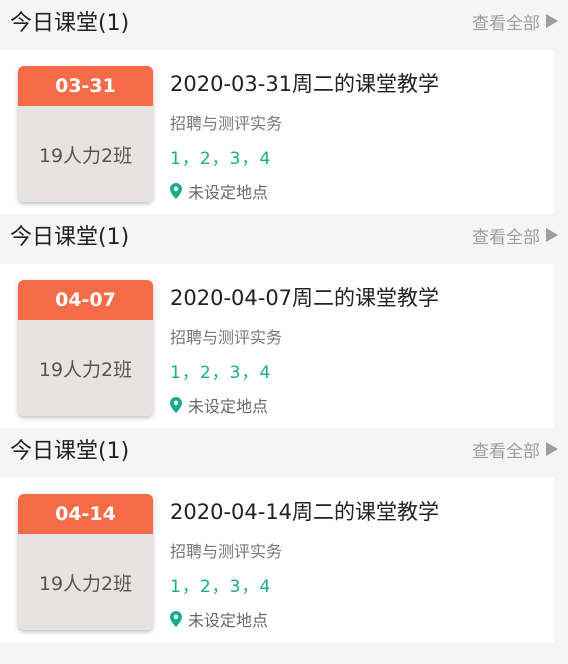 The image size is (568, 664). What do you see at coordinates (305, 298) in the screenshot?
I see `lesson-title: 2020-04-07周二的课堂教学` at bounding box center [305, 298].